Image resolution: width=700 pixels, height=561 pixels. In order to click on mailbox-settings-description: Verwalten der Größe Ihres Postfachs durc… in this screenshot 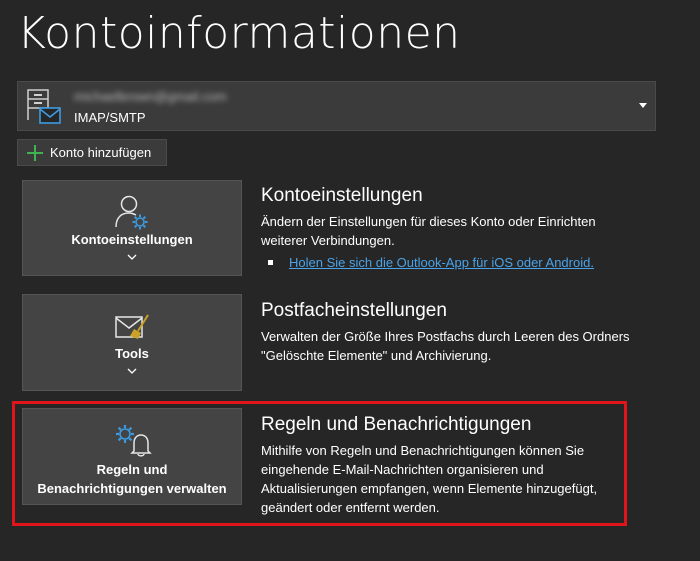, I will do `click(445, 346)`.